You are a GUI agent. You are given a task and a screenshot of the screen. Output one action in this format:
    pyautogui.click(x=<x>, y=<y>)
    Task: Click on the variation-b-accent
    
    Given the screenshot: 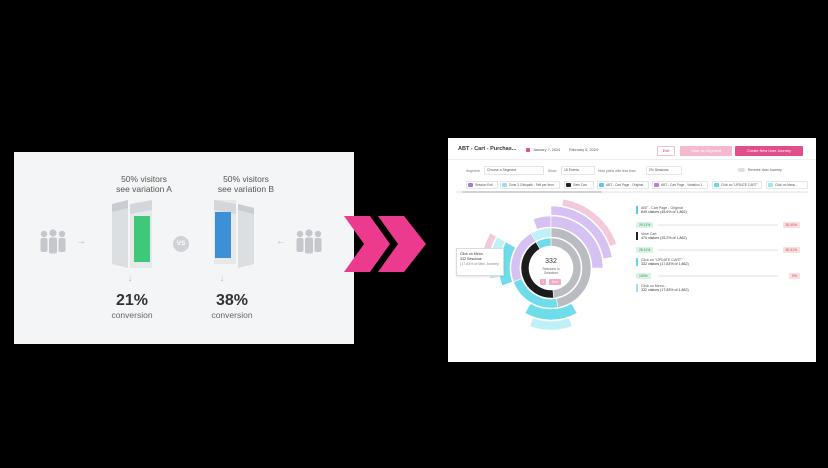 What is the action you would take?
    pyautogui.click(x=223, y=235)
    